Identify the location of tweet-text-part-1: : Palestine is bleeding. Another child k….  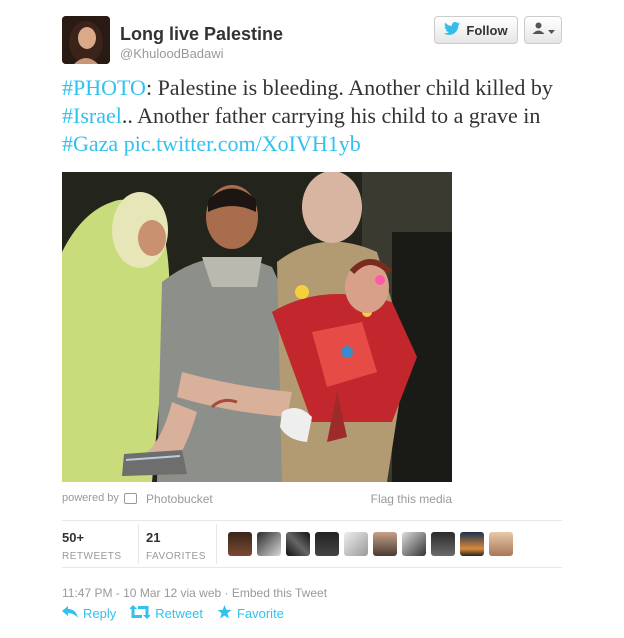
(349, 87).